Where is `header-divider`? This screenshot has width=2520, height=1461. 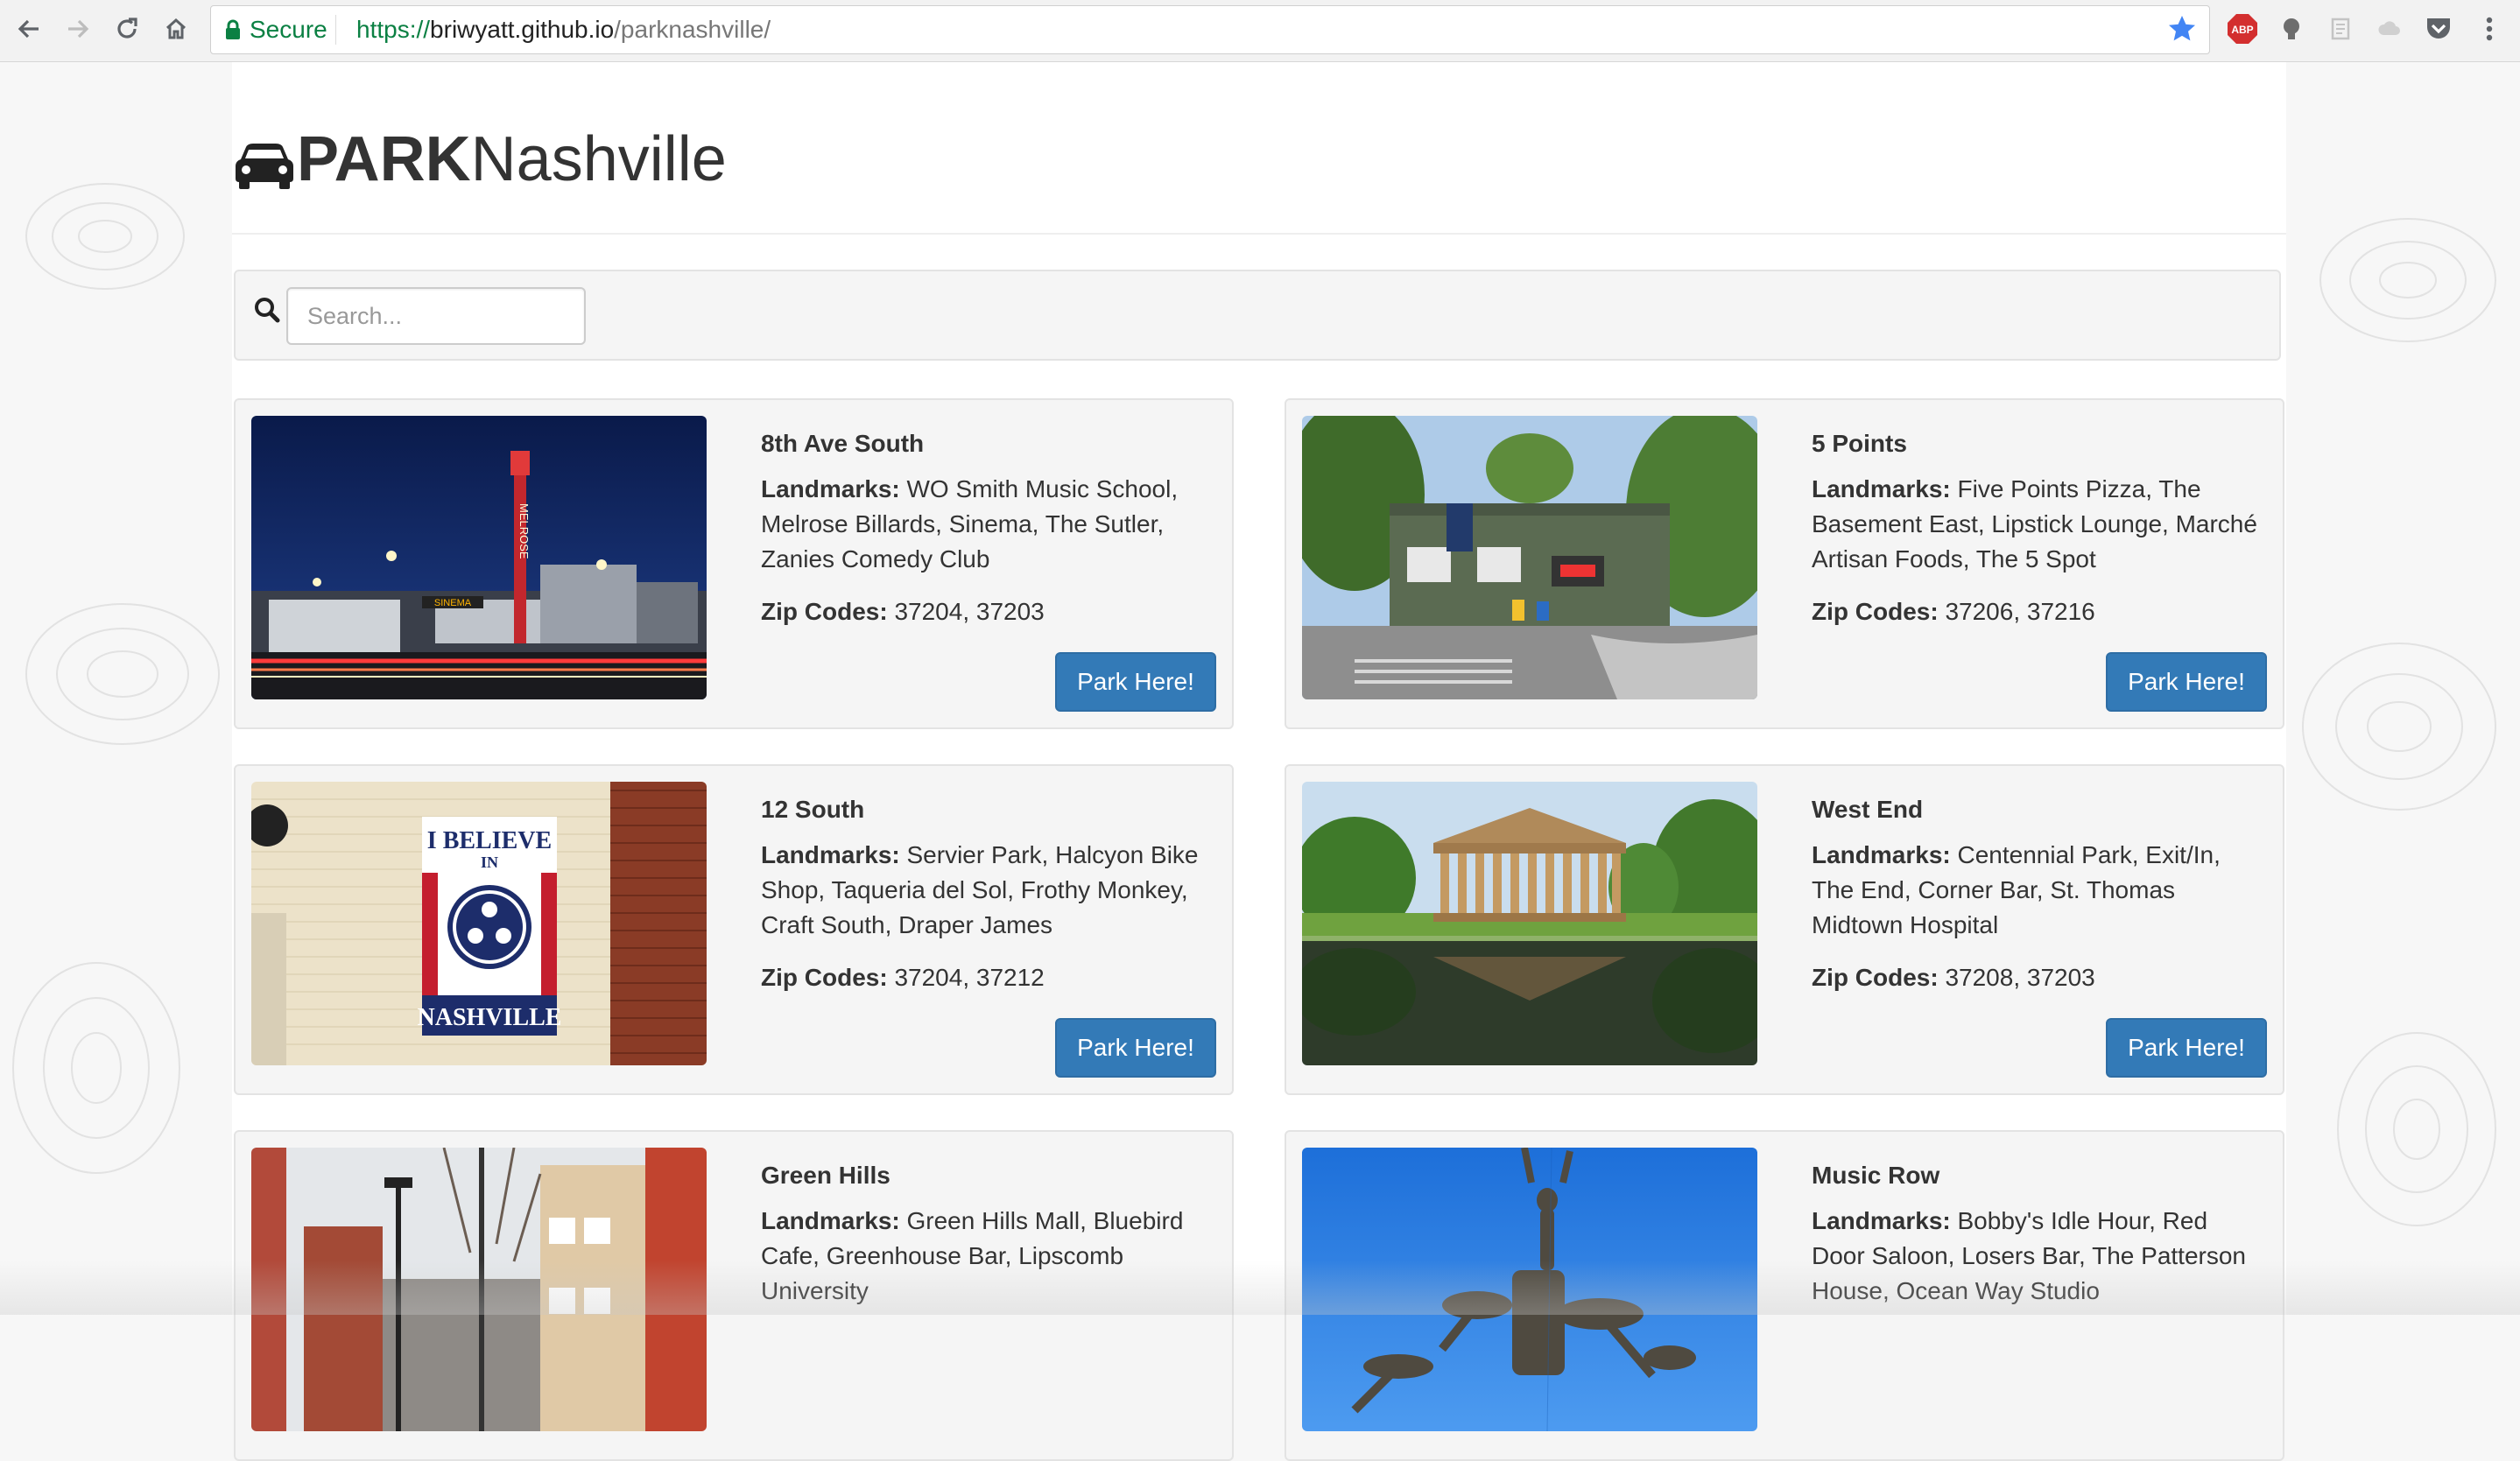 header-divider is located at coordinates (1259, 234).